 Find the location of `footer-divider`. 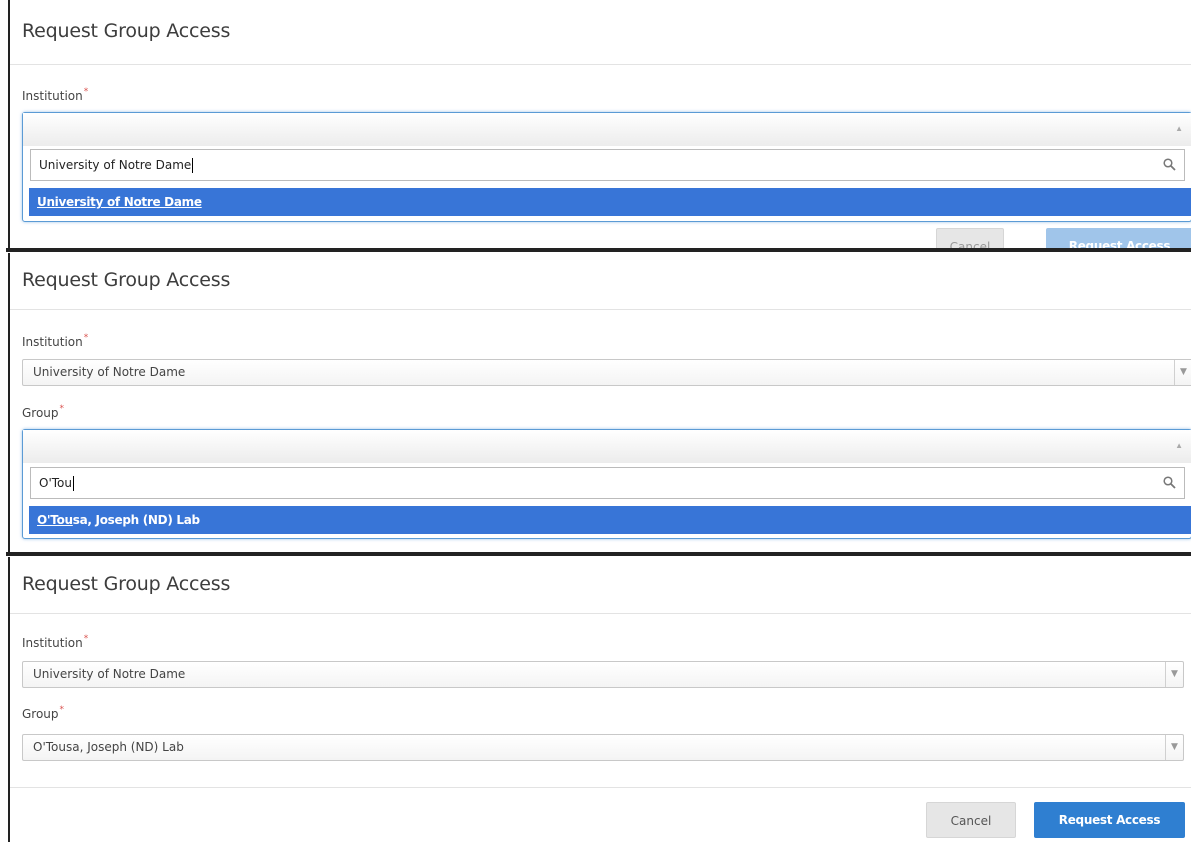

footer-divider is located at coordinates (600, 787).